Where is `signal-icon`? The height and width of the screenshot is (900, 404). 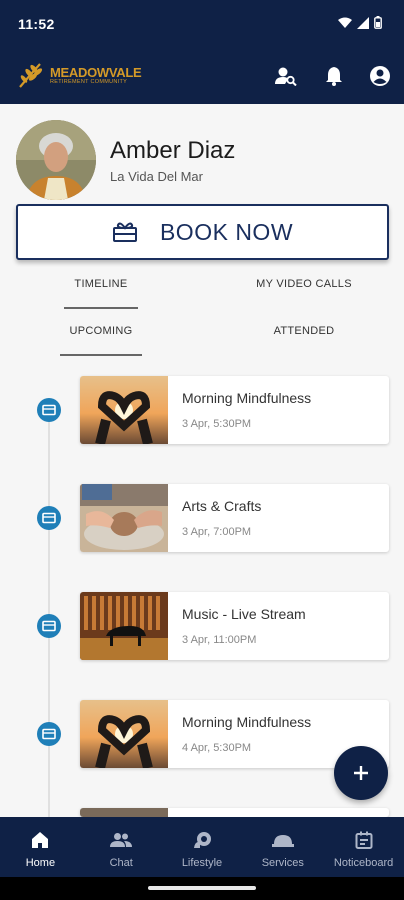
signal-icon is located at coordinates (363, 22).